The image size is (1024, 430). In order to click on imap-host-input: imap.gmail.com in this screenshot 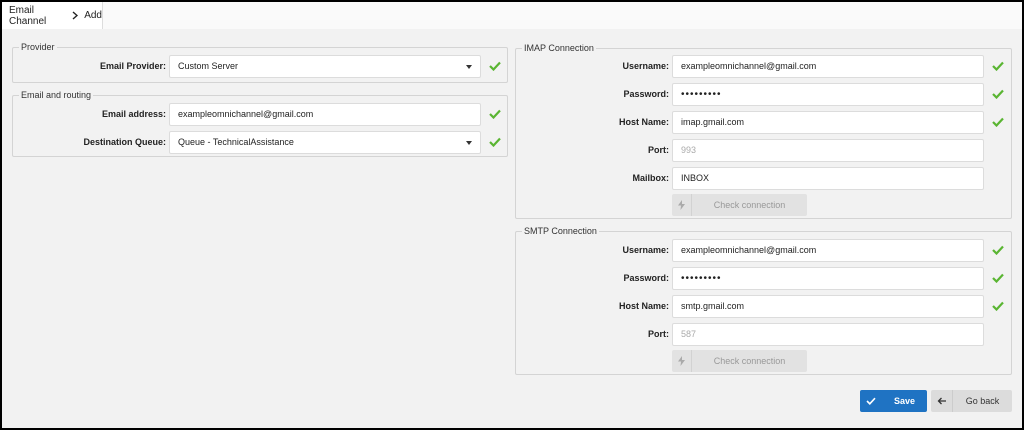, I will do `click(828, 122)`.